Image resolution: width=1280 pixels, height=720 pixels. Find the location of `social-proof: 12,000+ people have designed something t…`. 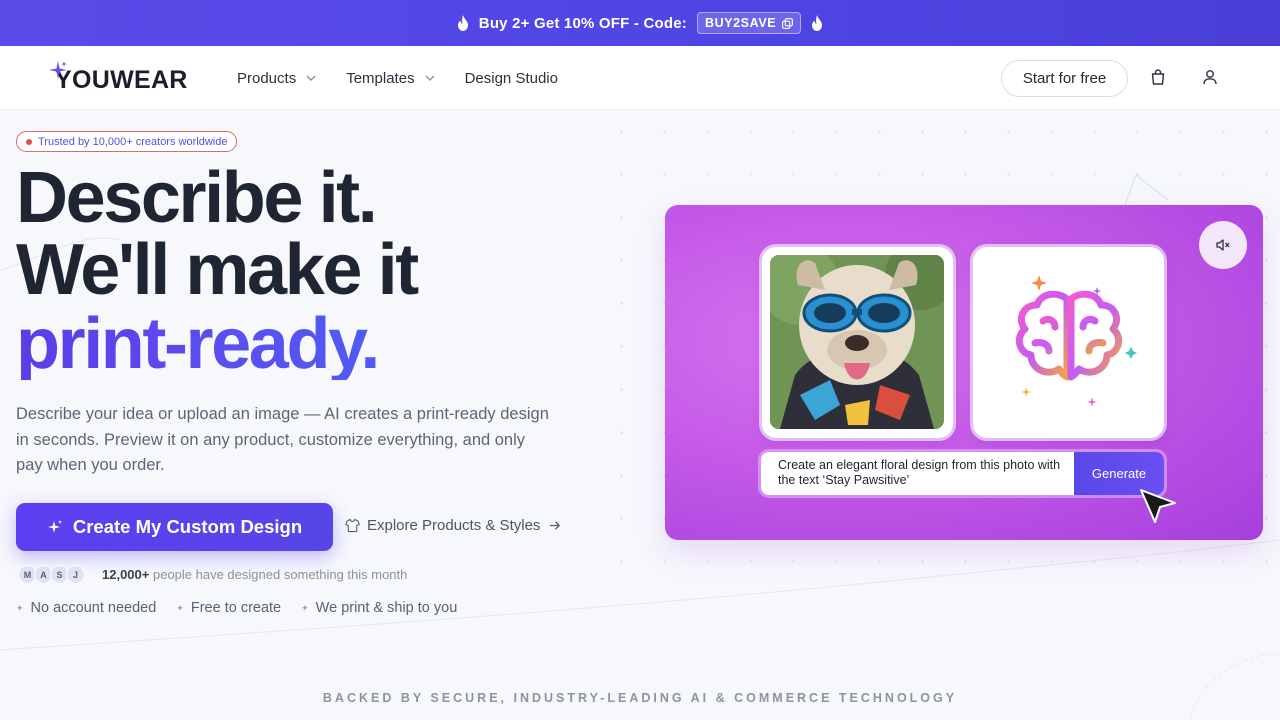

social-proof: 12,000+ people have designed something t… is located at coordinates (254, 574).